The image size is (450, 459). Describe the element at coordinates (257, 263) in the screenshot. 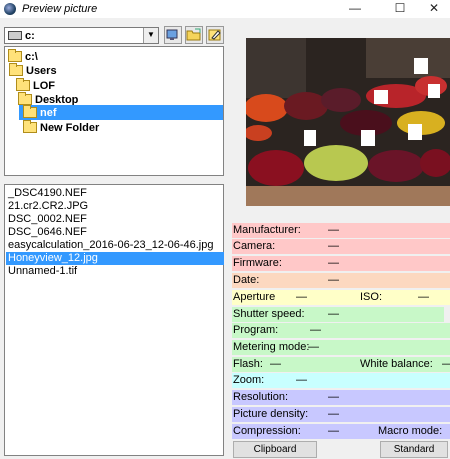

I see `firmware-label: Firmware:` at that location.